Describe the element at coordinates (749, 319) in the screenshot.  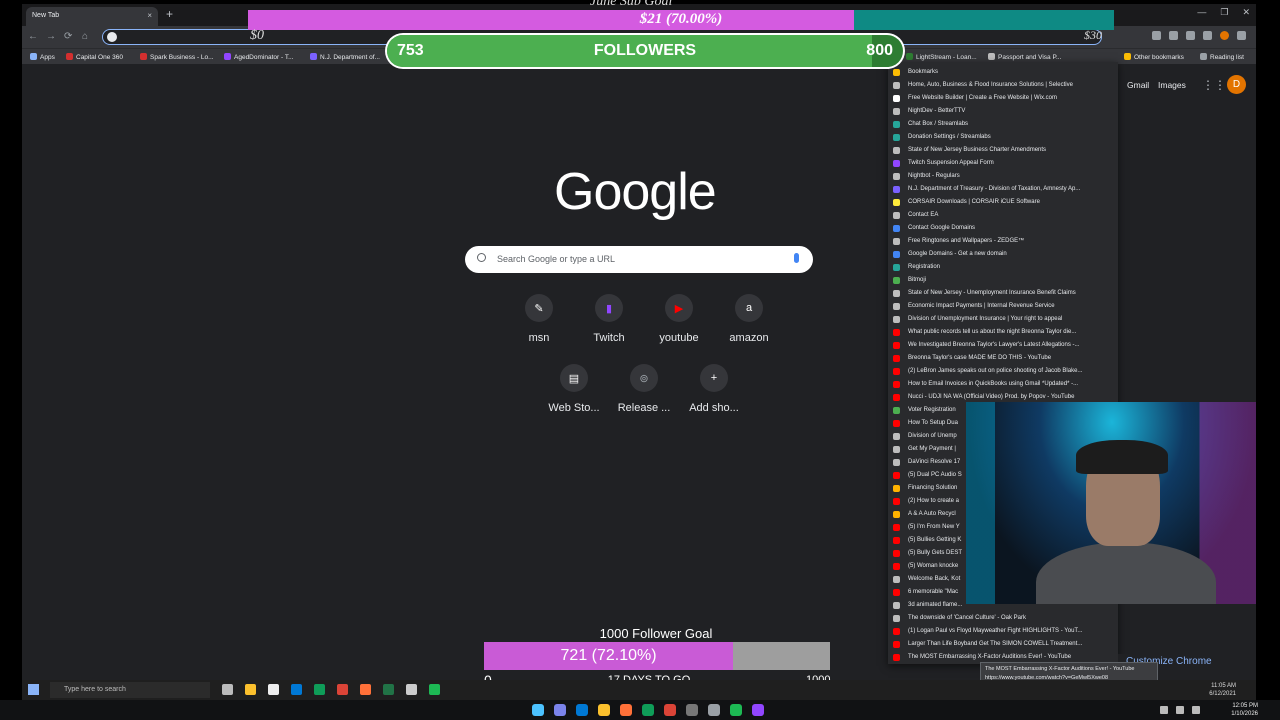
I see `shortcut-amazon: a amazon` at that location.